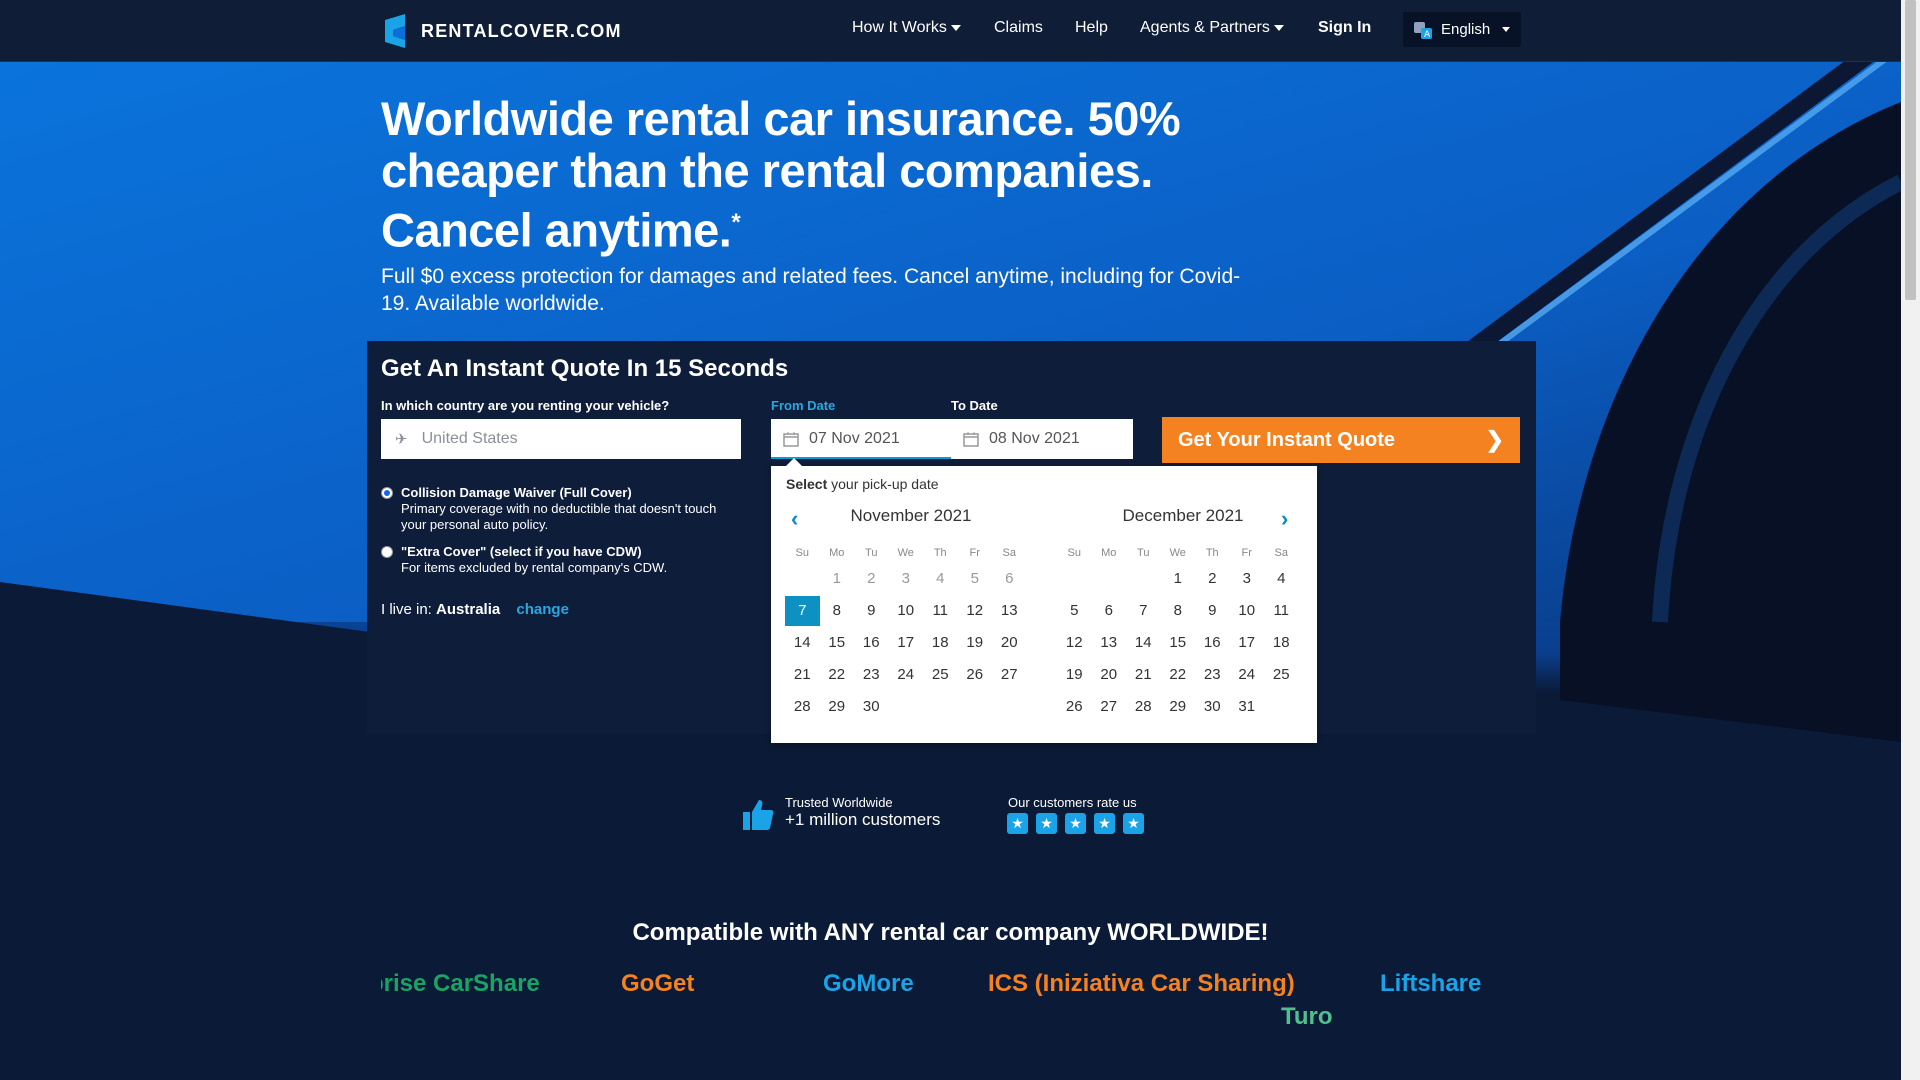 This screenshot has height=1080, width=1920. Describe the element at coordinates (1041, 439) in the screenshot. I see `to-date-input: 08 Nov 2021` at that location.